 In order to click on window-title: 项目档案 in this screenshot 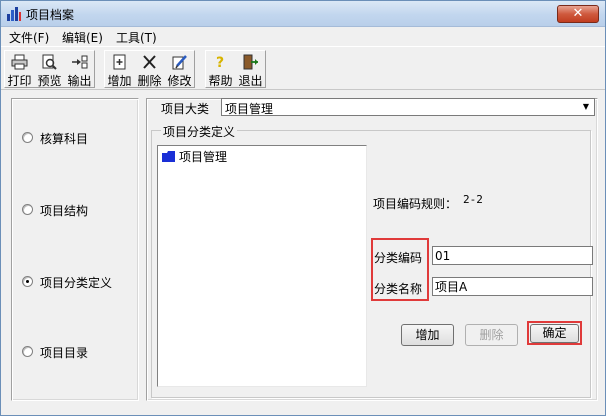, I will do `click(50, 15)`.